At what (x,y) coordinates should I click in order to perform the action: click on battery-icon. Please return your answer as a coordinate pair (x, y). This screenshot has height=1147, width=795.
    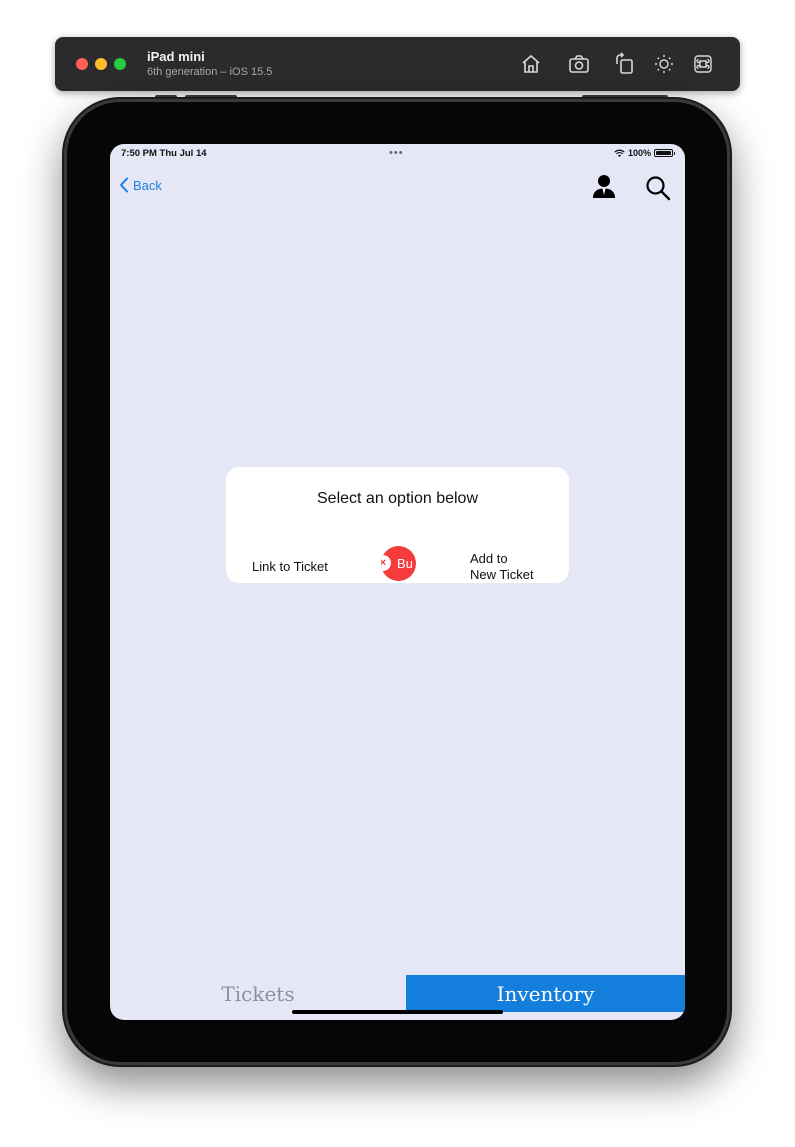
    Looking at the image, I should click on (664, 153).